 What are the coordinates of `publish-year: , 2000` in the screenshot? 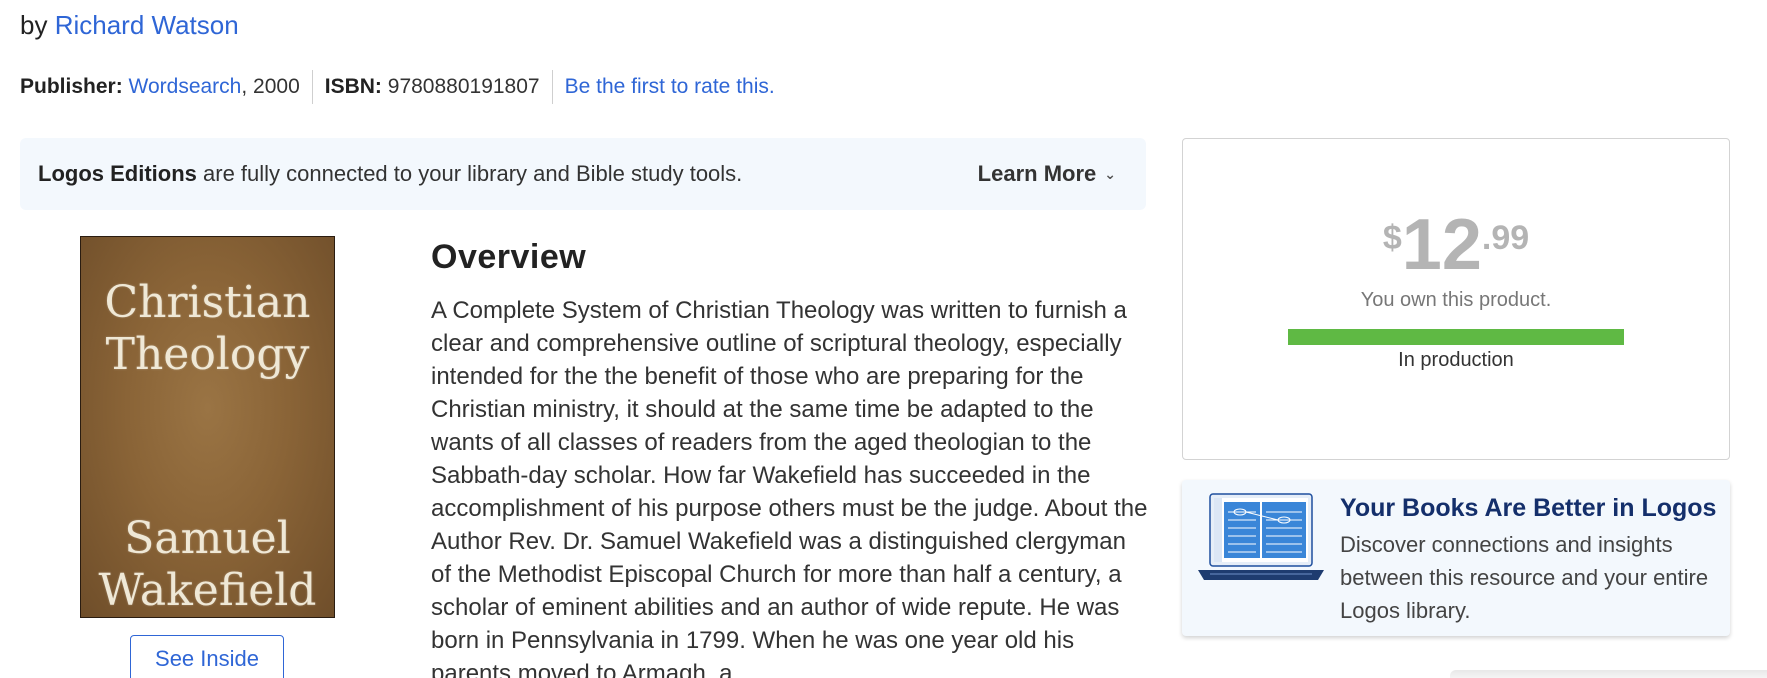 It's located at (270, 86).